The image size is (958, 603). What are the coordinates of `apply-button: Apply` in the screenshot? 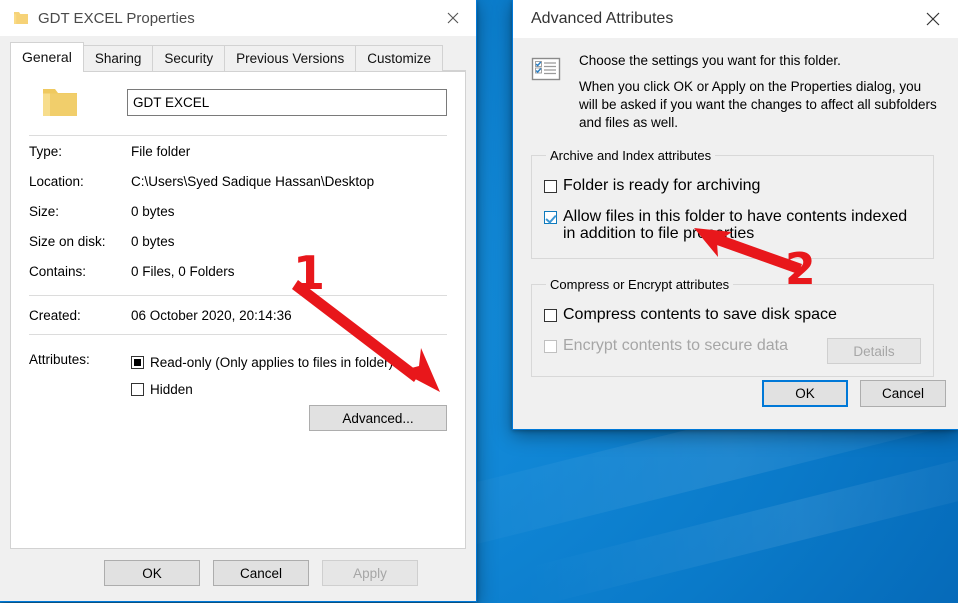 It's located at (370, 573).